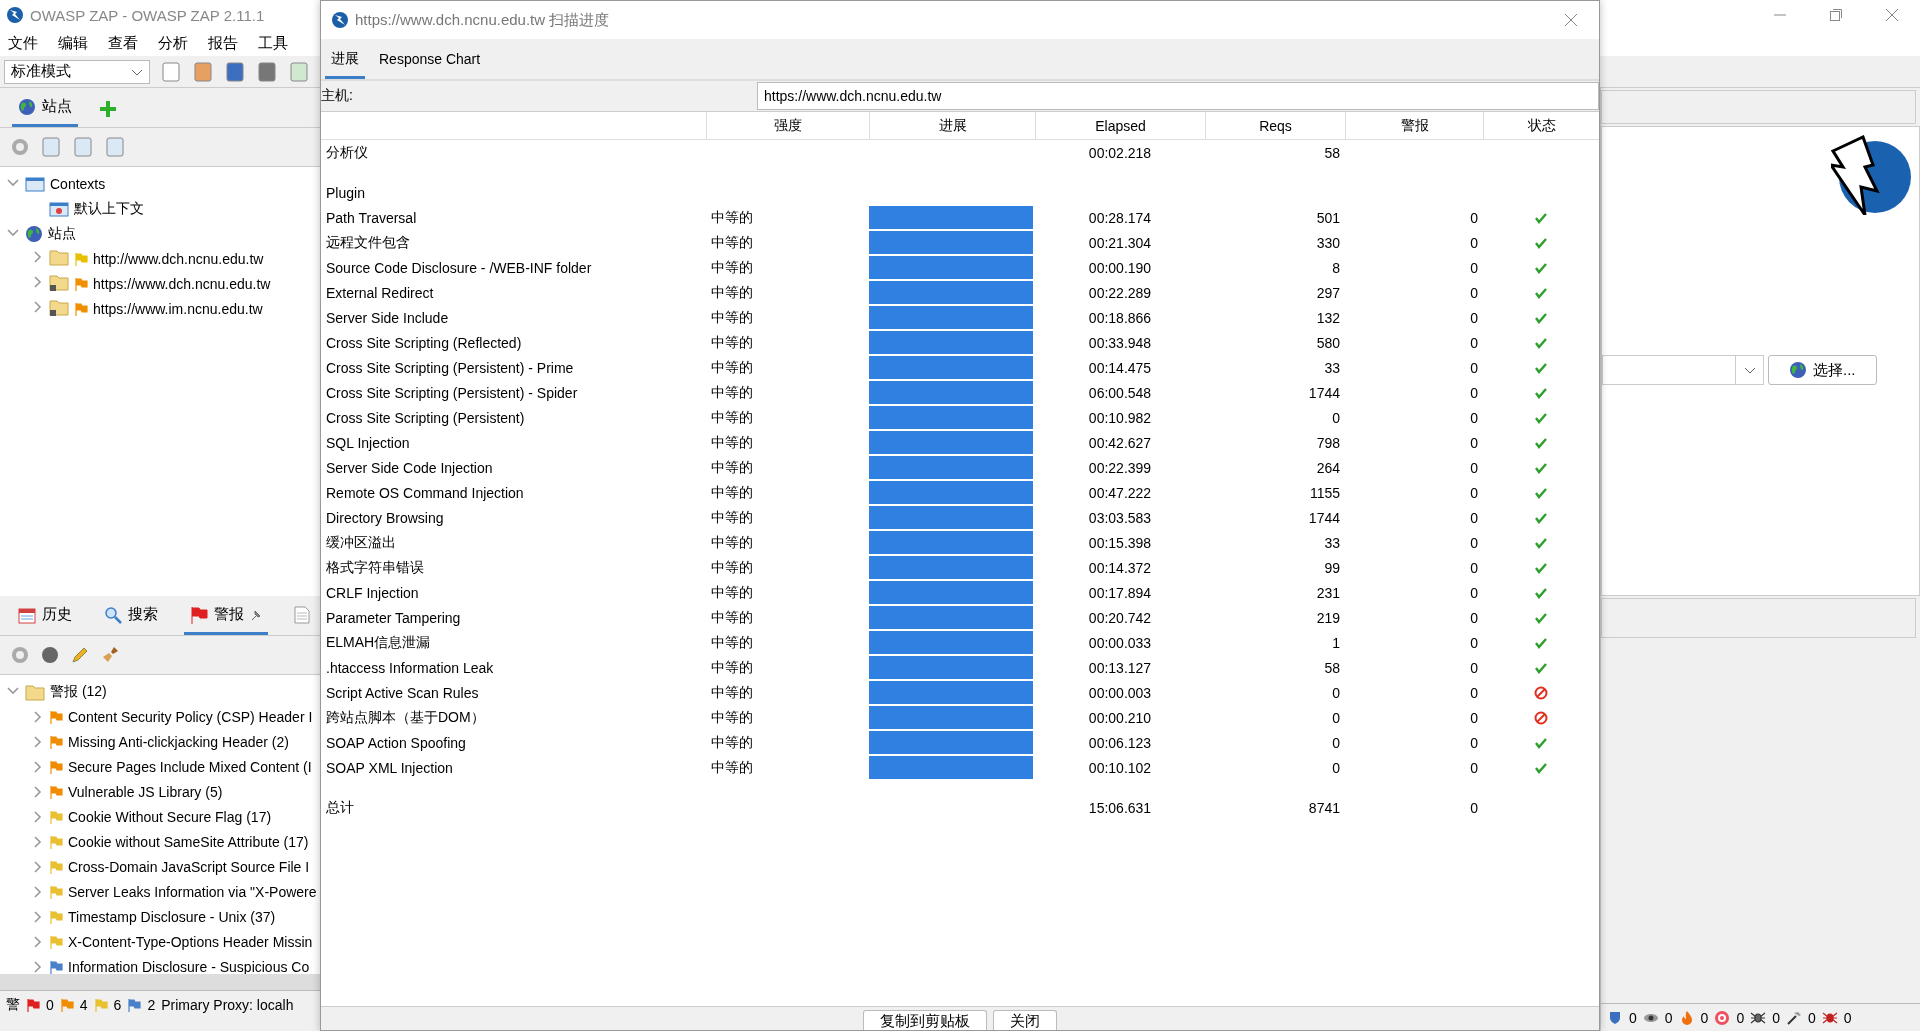 This screenshot has height=1031, width=1920. Describe the element at coordinates (192, 891) in the screenshot. I see `tree-item: Server Leaks Information via "X-Powere` at that location.